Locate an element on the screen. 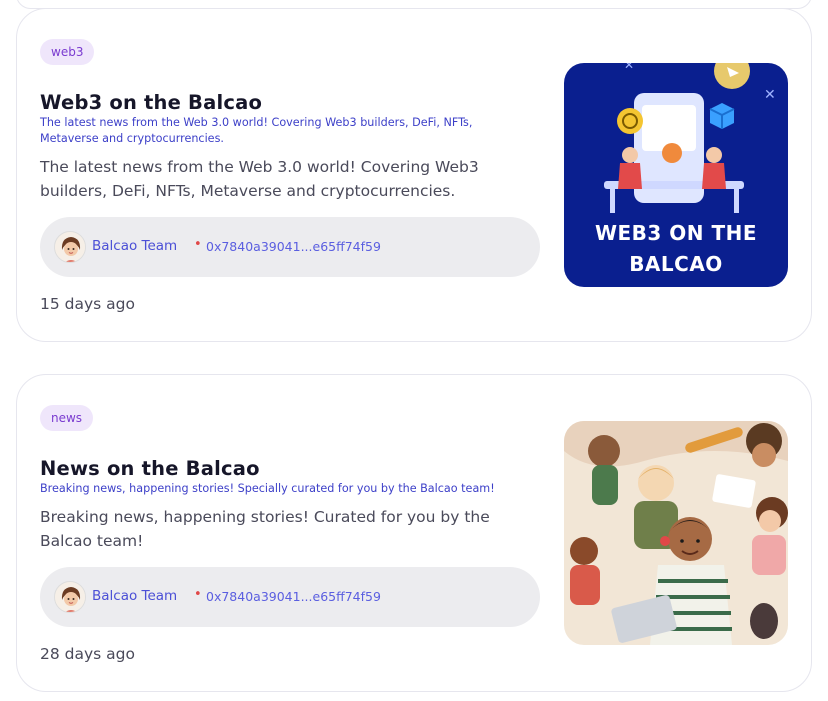 The height and width of the screenshot is (701, 828). article-date: 15 days ago is located at coordinates (87, 304).